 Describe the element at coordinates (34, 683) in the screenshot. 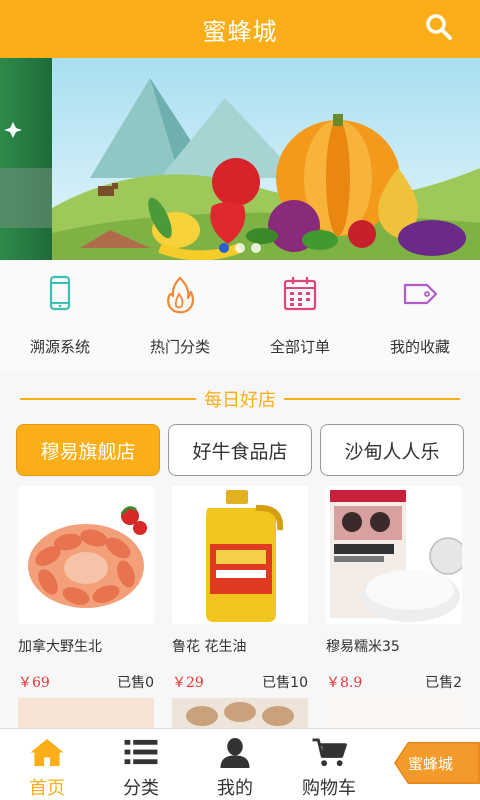

I see `product-price: ￥69` at that location.